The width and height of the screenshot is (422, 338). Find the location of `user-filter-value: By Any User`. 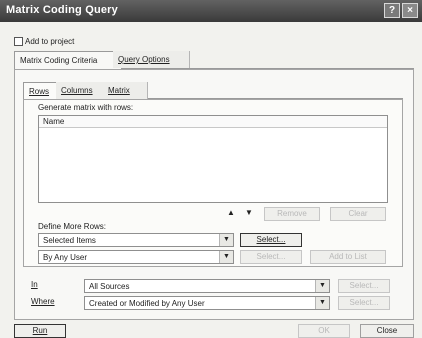

user-filter-value: By Any User is located at coordinates (65, 257).